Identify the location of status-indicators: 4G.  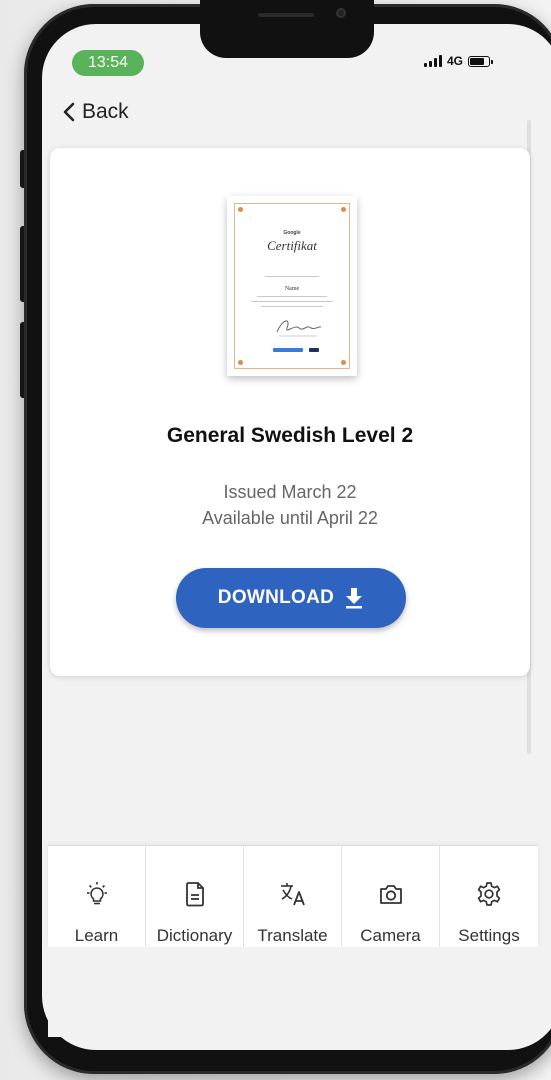
(459, 61).